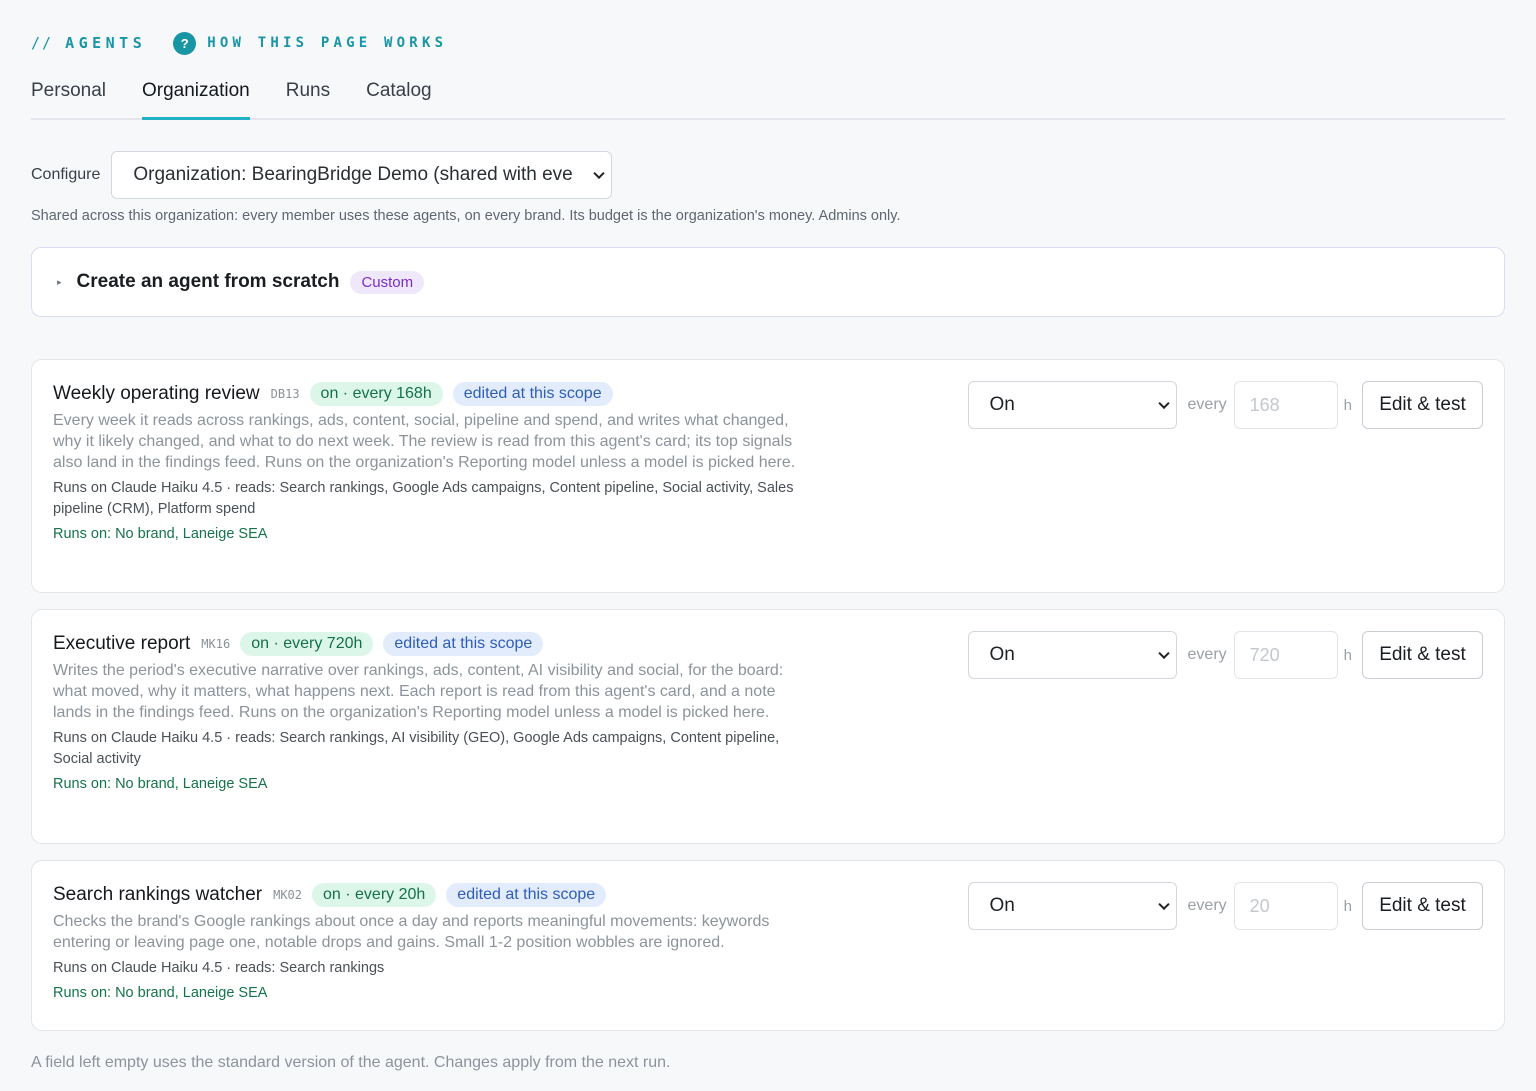 This screenshot has width=1536, height=1091. Describe the element at coordinates (1285, 655) in the screenshot. I see `interval-input: 720` at that location.